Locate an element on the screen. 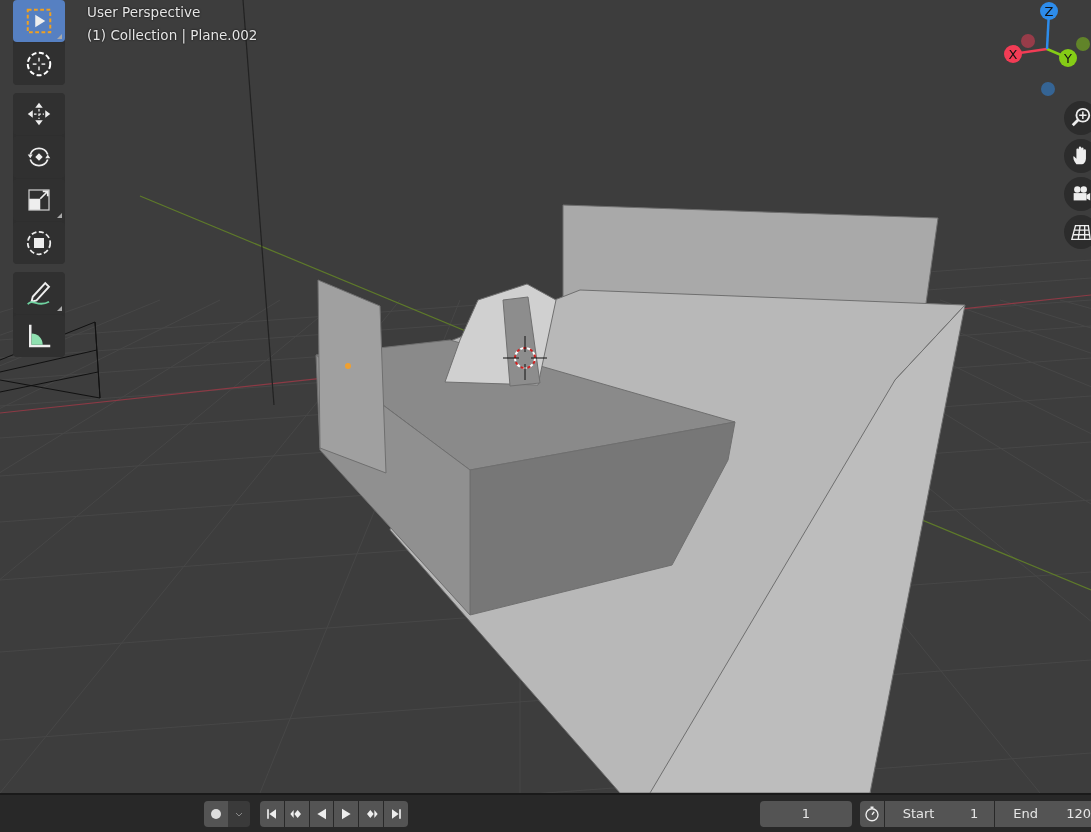 The height and width of the screenshot is (832, 1091). camera-view-button is located at coordinates (1077, 194).